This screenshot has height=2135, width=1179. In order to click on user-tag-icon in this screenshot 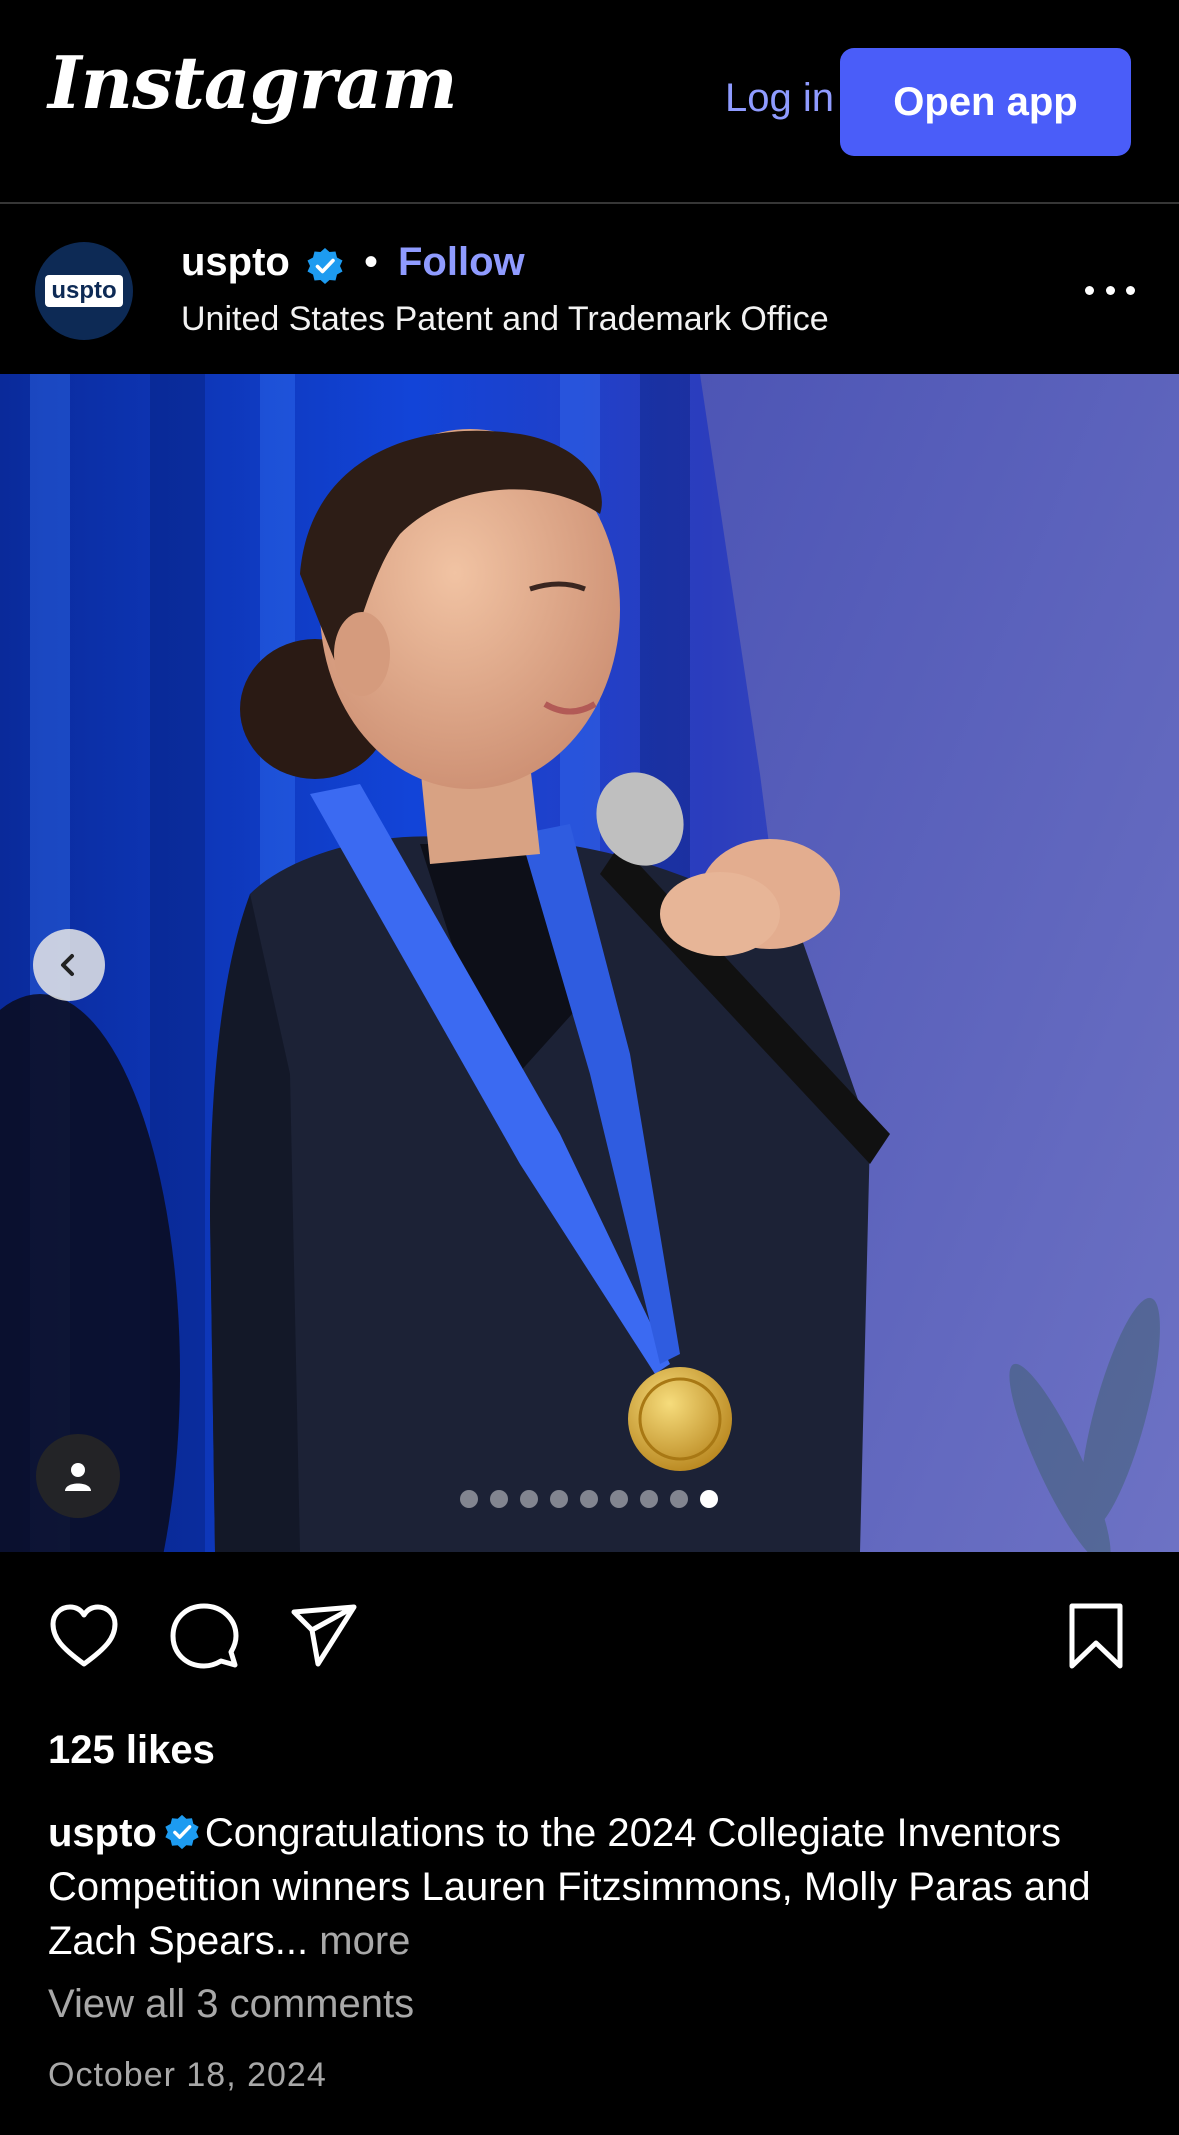, I will do `click(78, 1477)`.